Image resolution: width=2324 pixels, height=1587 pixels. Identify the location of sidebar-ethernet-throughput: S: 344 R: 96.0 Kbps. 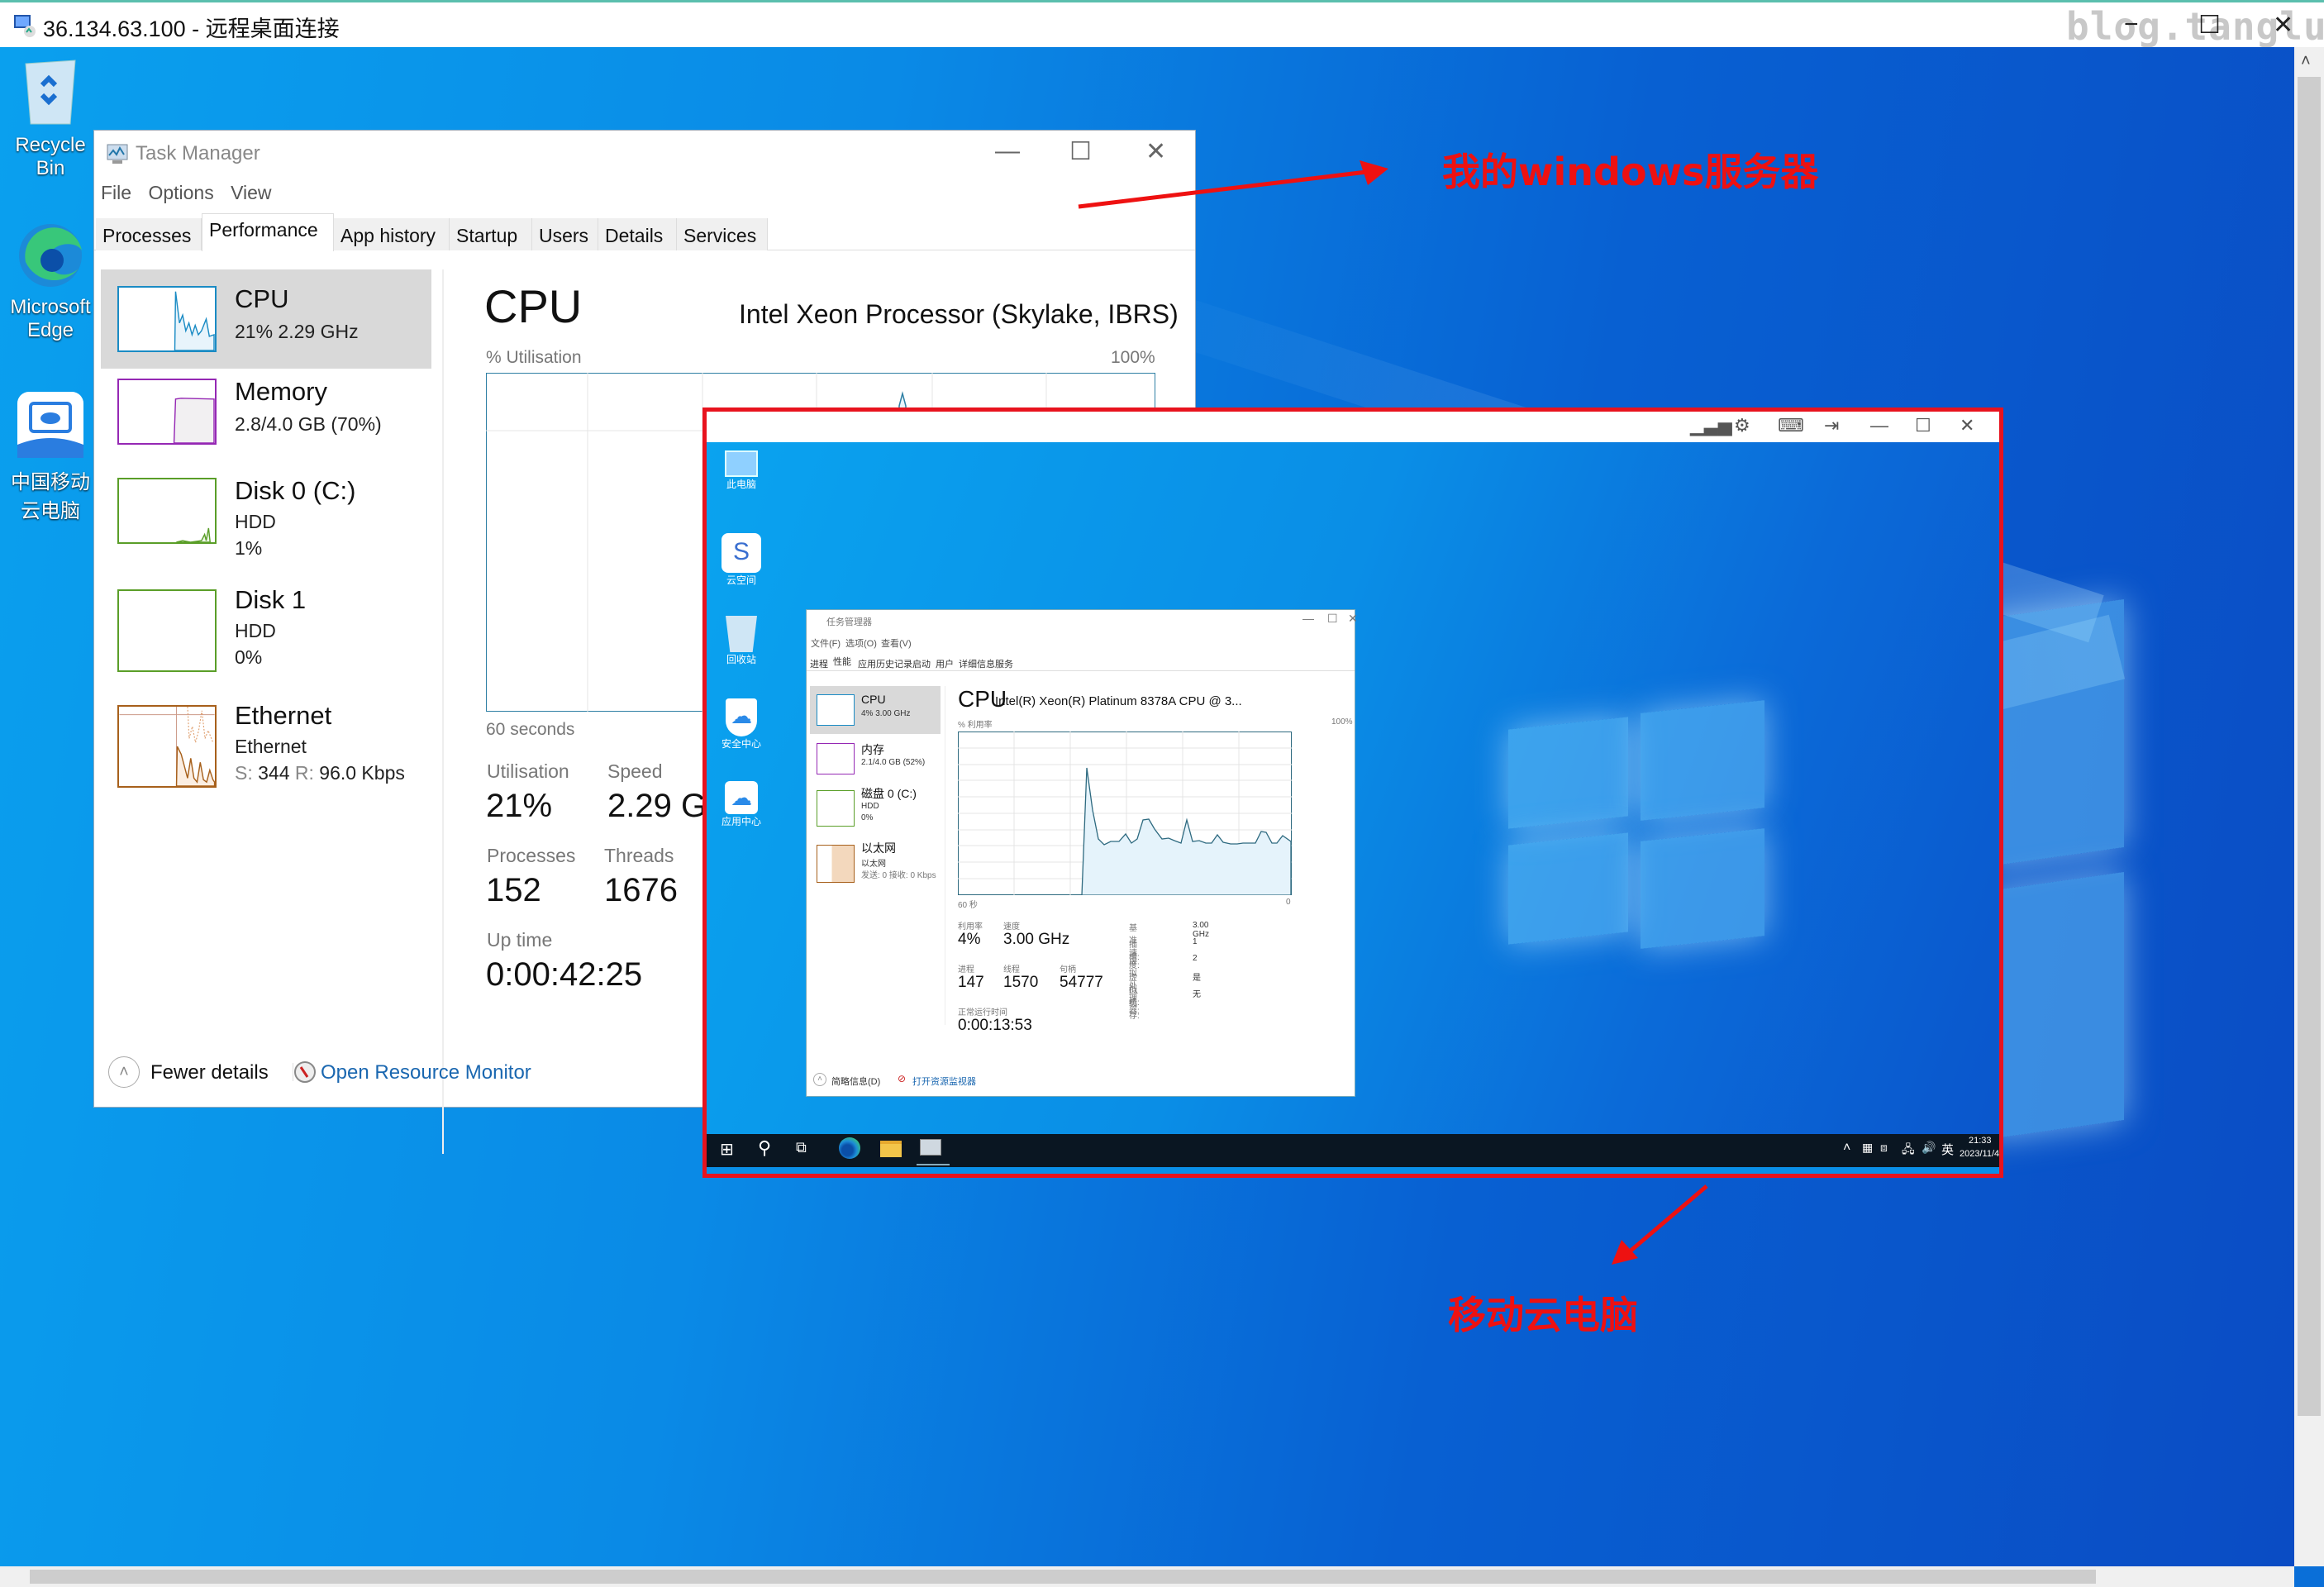
(320, 773).